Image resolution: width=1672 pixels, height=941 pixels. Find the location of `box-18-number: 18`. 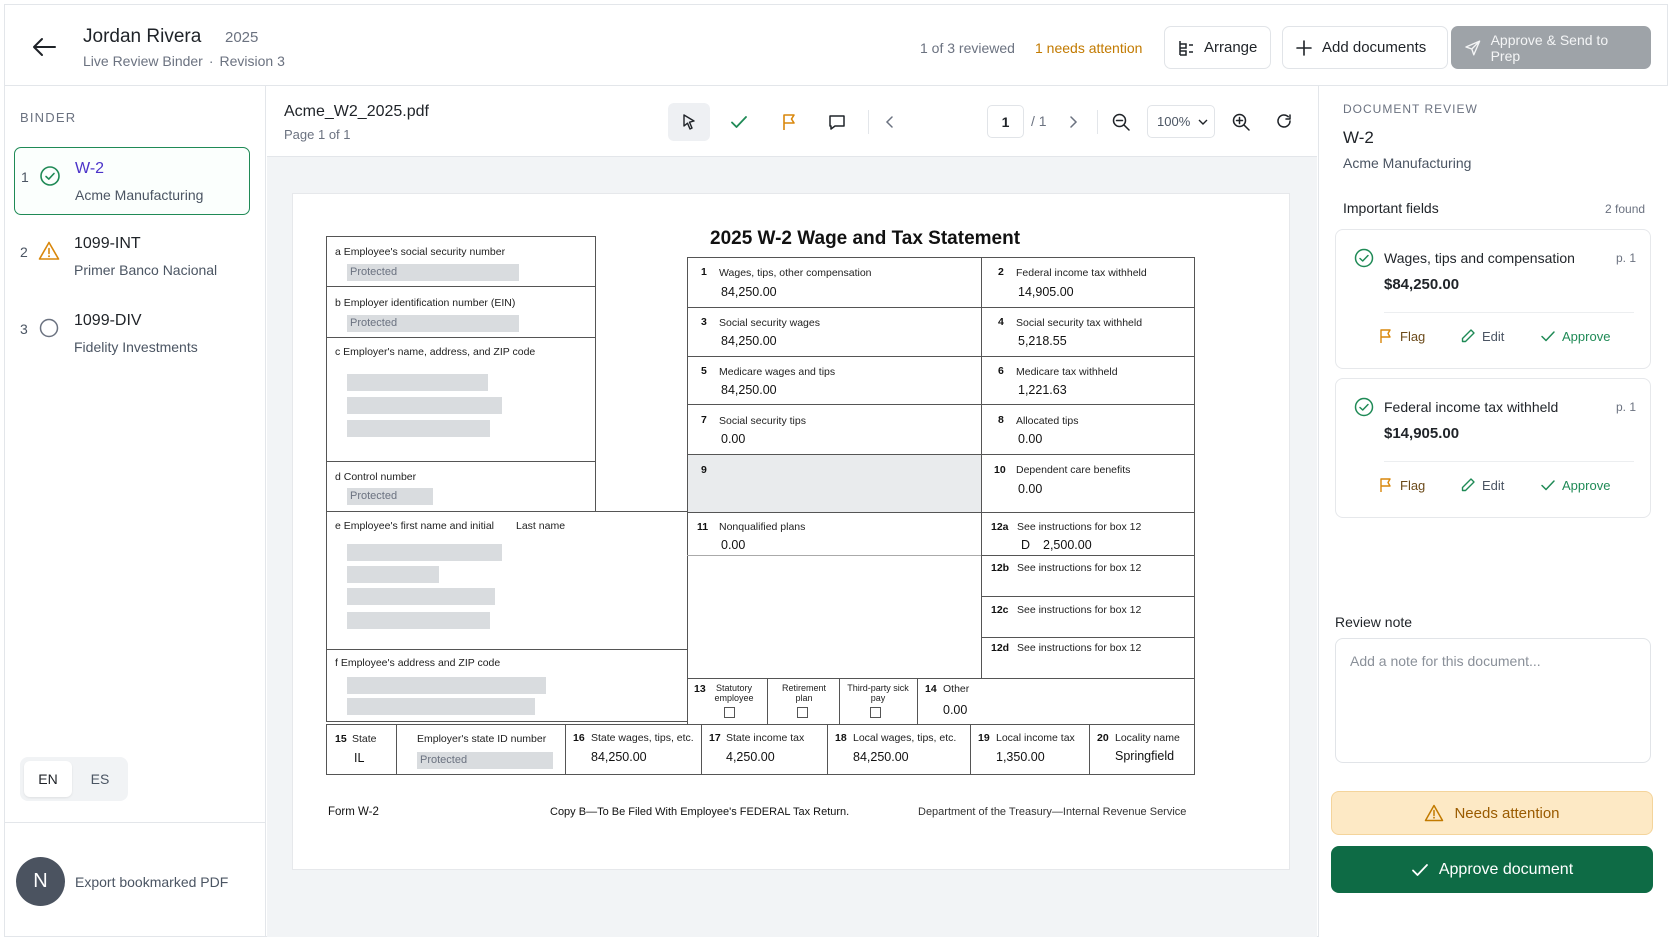

box-18-number: 18 is located at coordinates (841, 738).